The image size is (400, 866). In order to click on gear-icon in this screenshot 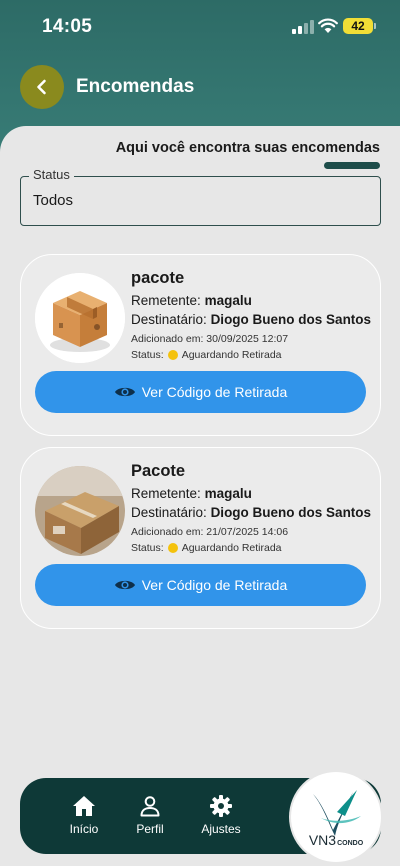, I will do `click(221, 806)`.